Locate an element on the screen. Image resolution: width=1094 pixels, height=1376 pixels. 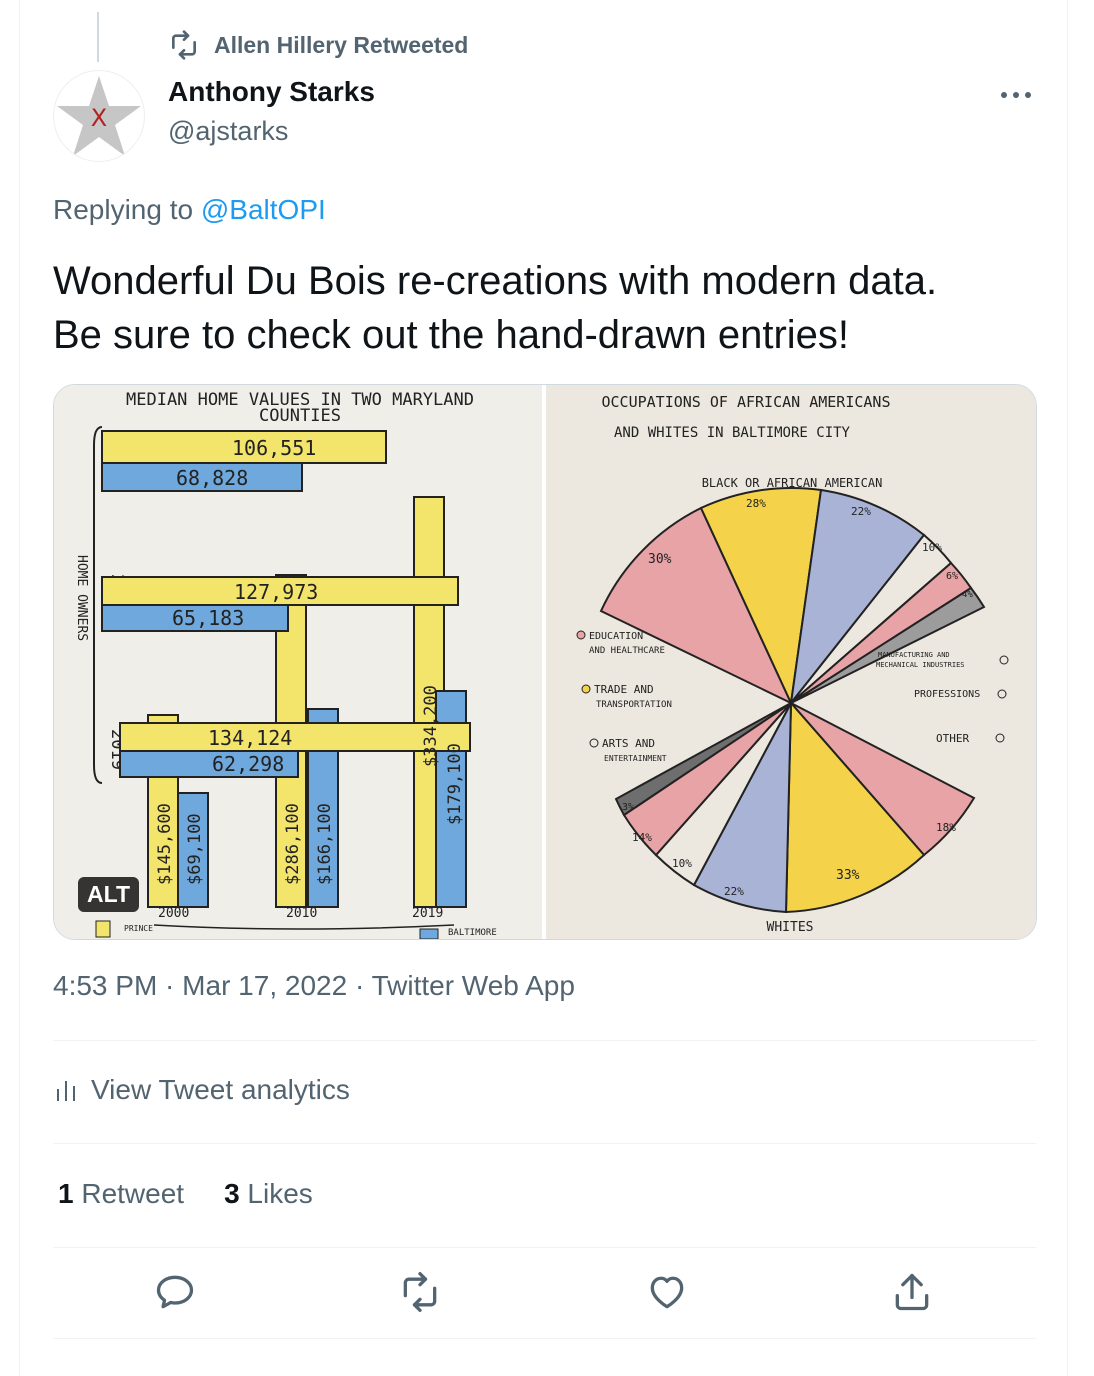
vlabel-2000-yellow: $145,600 is located at coordinates (165, 844).